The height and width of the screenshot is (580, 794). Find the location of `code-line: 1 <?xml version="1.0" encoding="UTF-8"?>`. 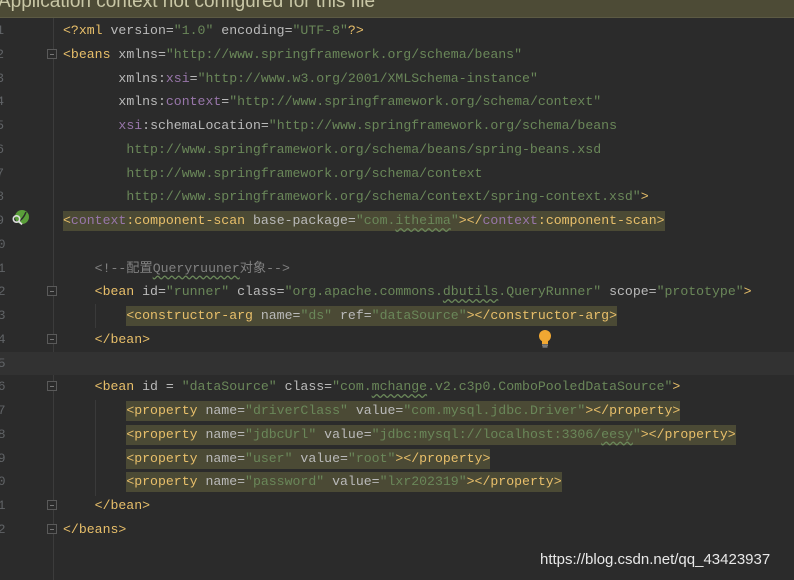

code-line: 1 <?xml version="1.0" encoding="UTF-8"?> is located at coordinates (397, 31).